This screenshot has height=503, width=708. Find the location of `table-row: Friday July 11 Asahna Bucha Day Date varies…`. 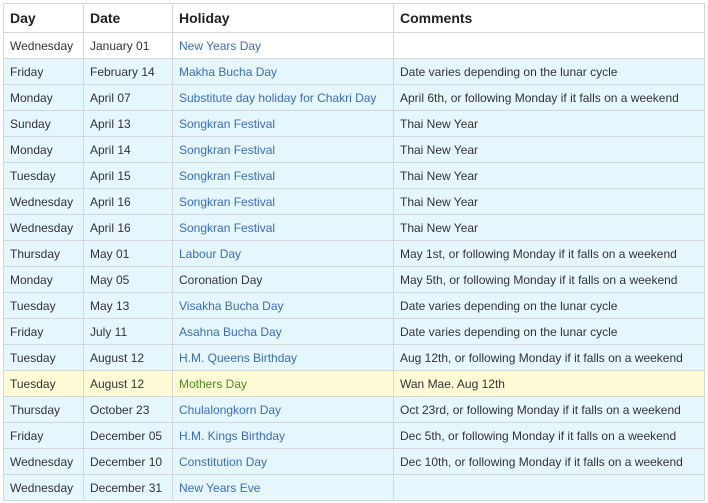

table-row: Friday July 11 Asahna Bucha Day Date varies… is located at coordinates (354, 331).